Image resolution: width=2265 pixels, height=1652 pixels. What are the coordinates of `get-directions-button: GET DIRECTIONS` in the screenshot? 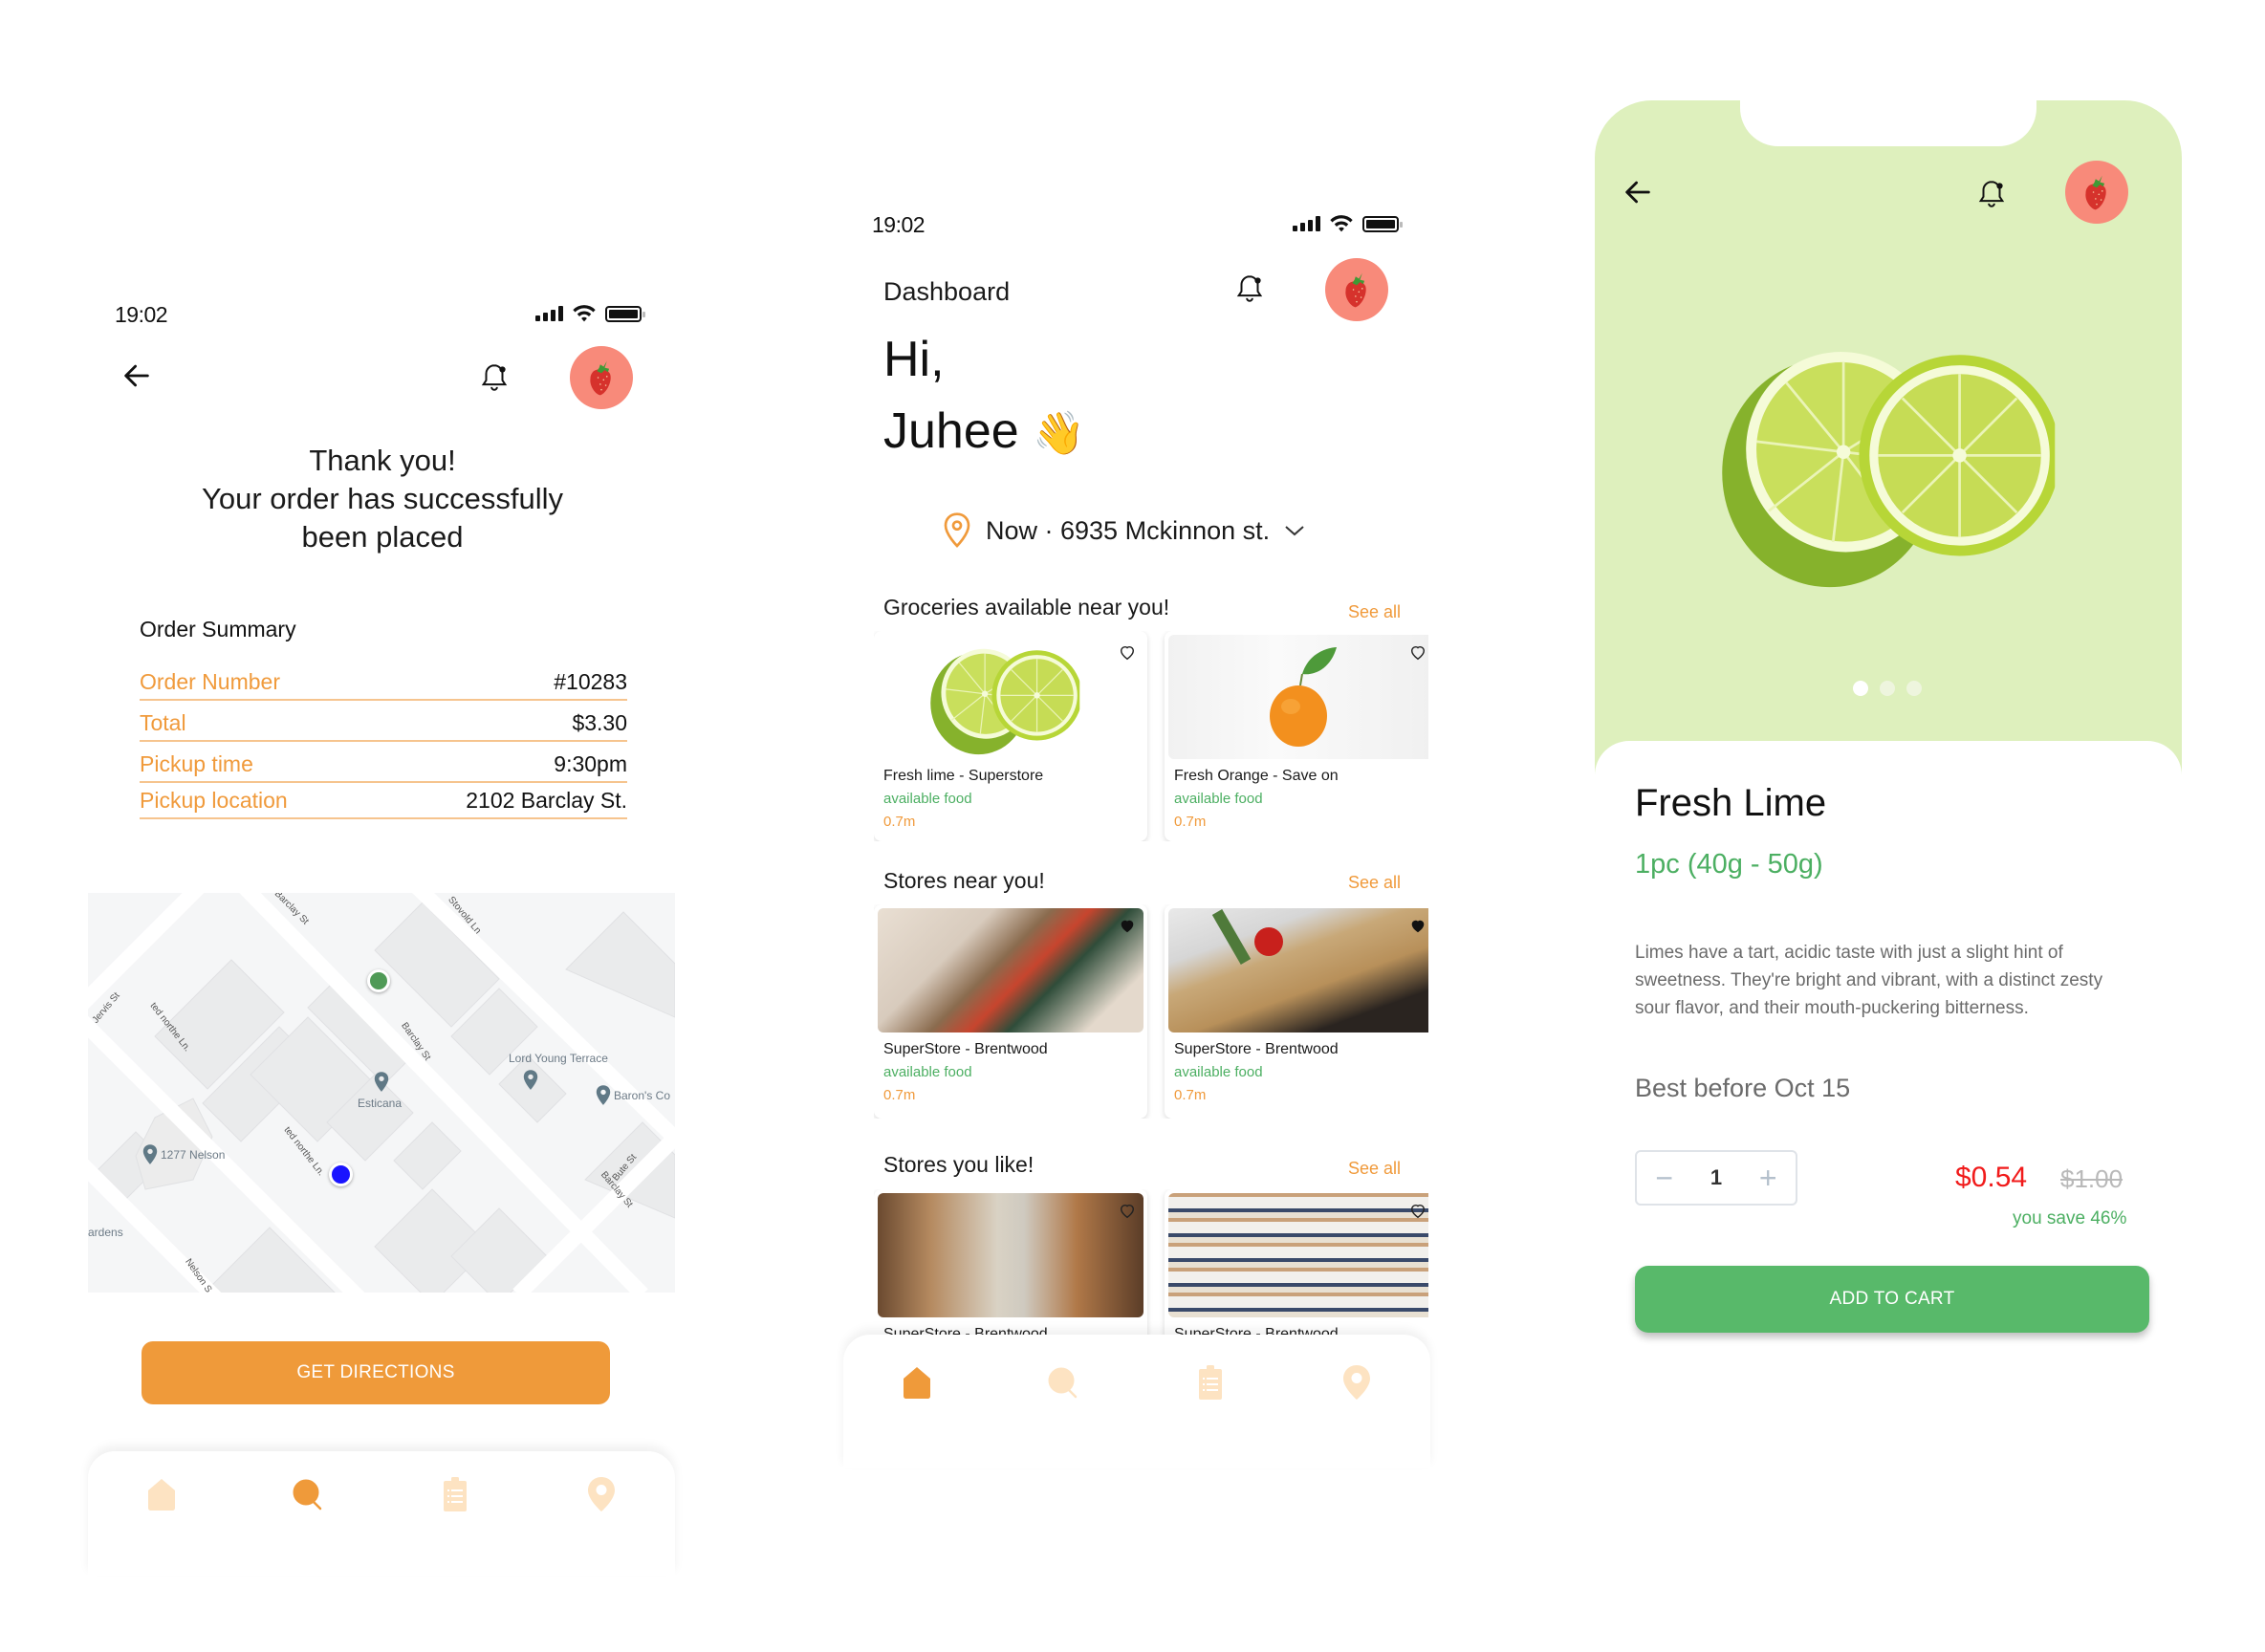 It's located at (376, 1372).